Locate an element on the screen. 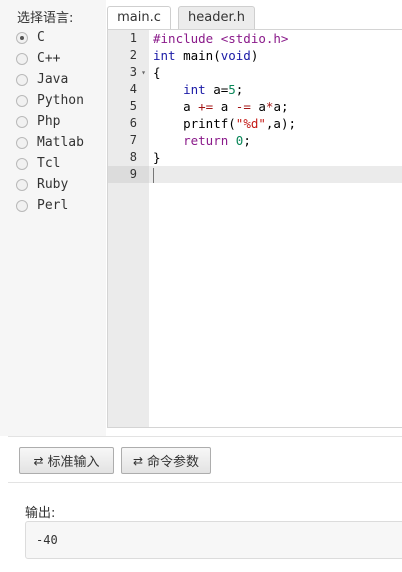 The height and width of the screenshot is (572, 402). radio-tcl is located at coordinates (22, 163).